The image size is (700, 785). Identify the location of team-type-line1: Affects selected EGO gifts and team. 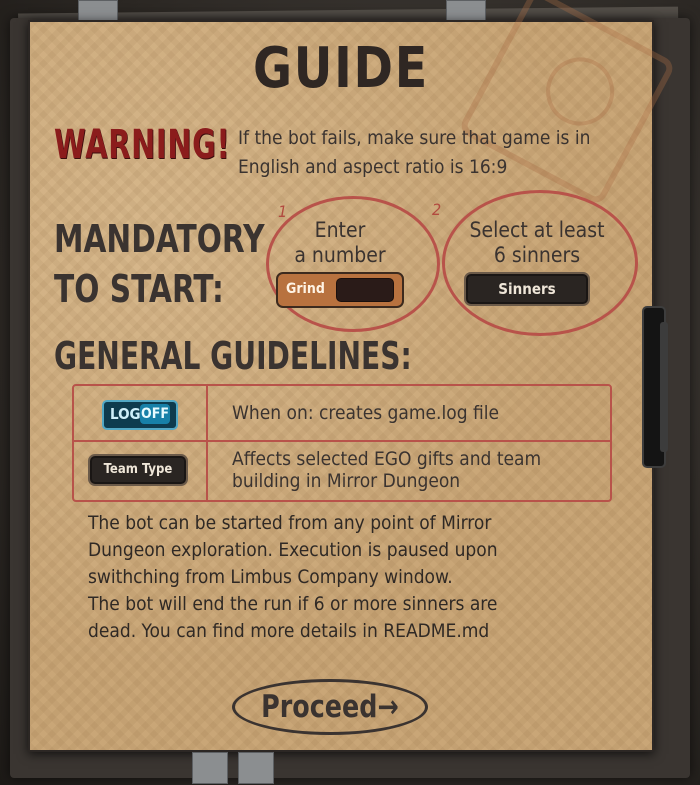
(387, 459).